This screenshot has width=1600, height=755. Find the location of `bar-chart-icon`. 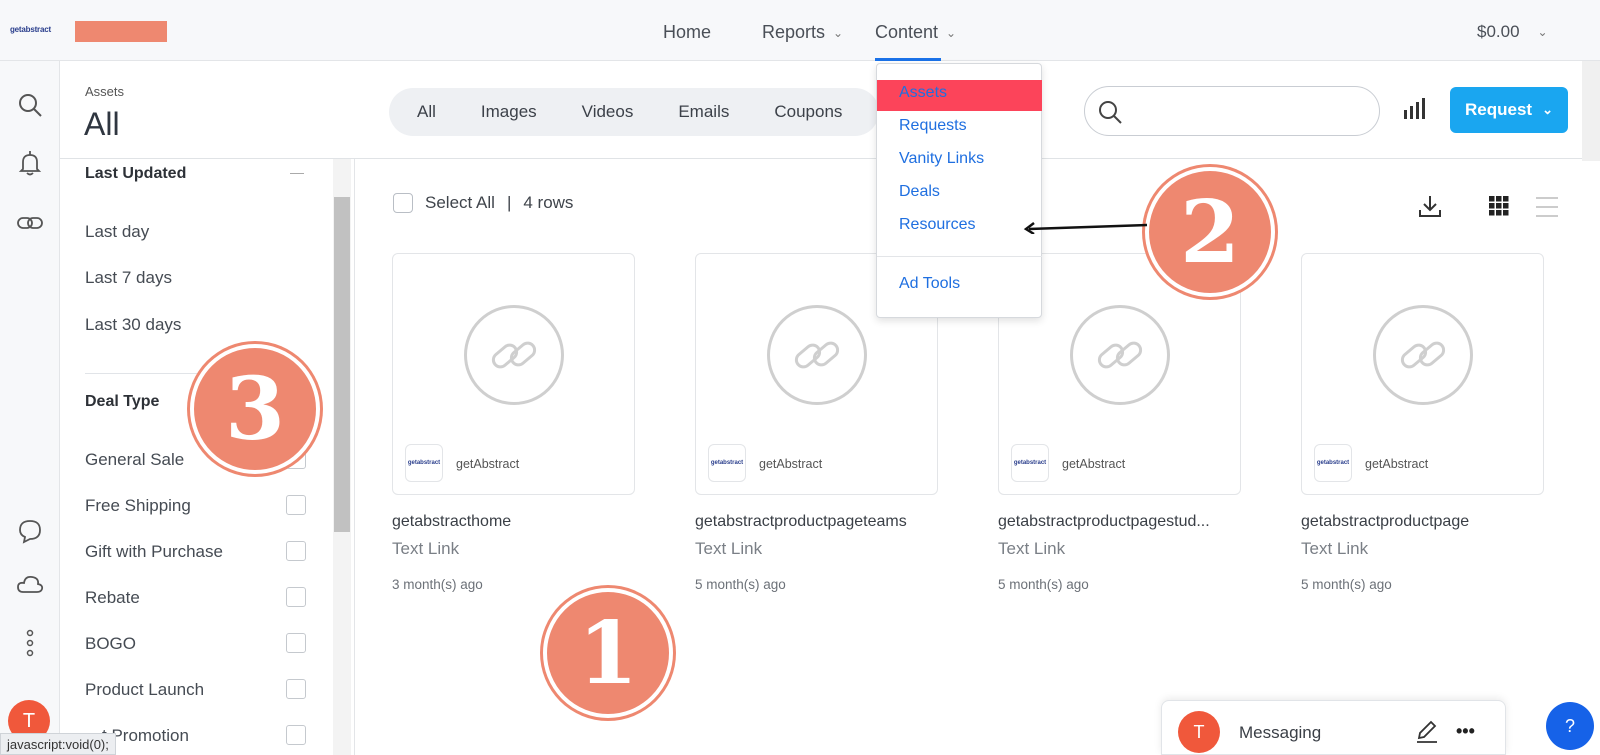

bar-chart-icon is located at coordinates (1414, 109).